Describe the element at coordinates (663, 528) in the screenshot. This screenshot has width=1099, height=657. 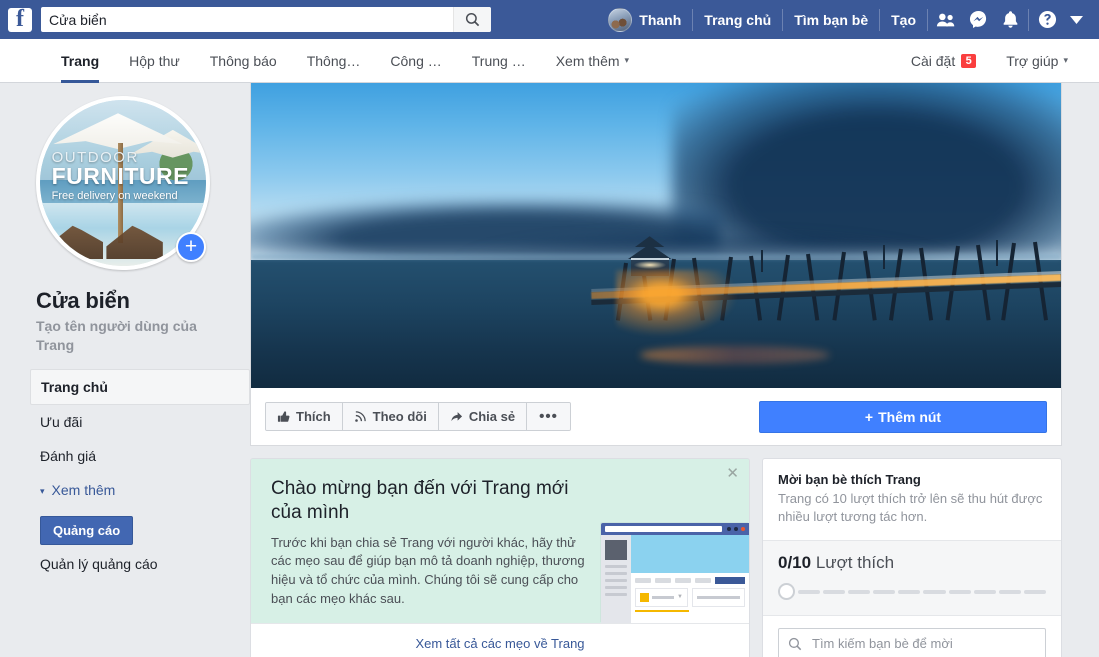
I see `mockup-url-bar` at that location.